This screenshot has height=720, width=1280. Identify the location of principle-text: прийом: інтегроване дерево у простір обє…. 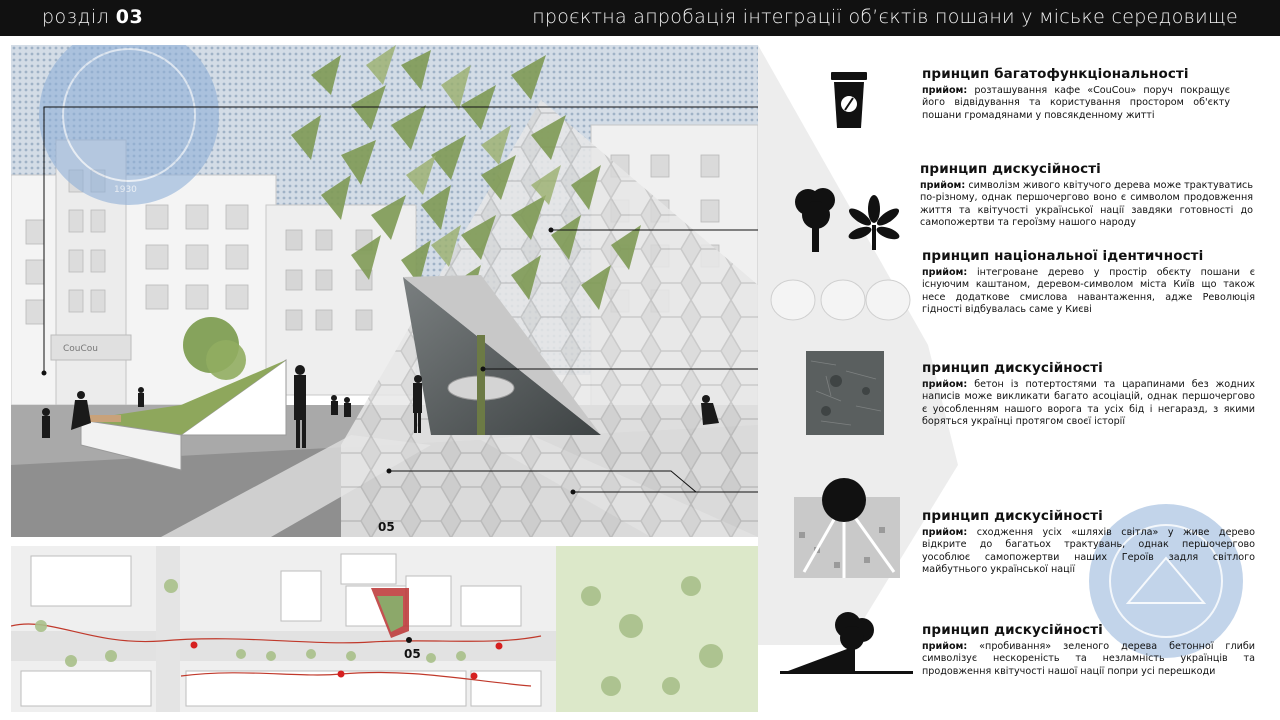
(1088, 291).